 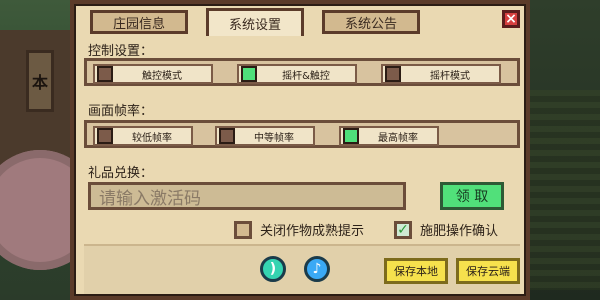 What do you see at coordinates (243, 229) in the screenshot?
I see `toggle-crop-ripe-hint-checkbox` at bounding box center [243, 229].